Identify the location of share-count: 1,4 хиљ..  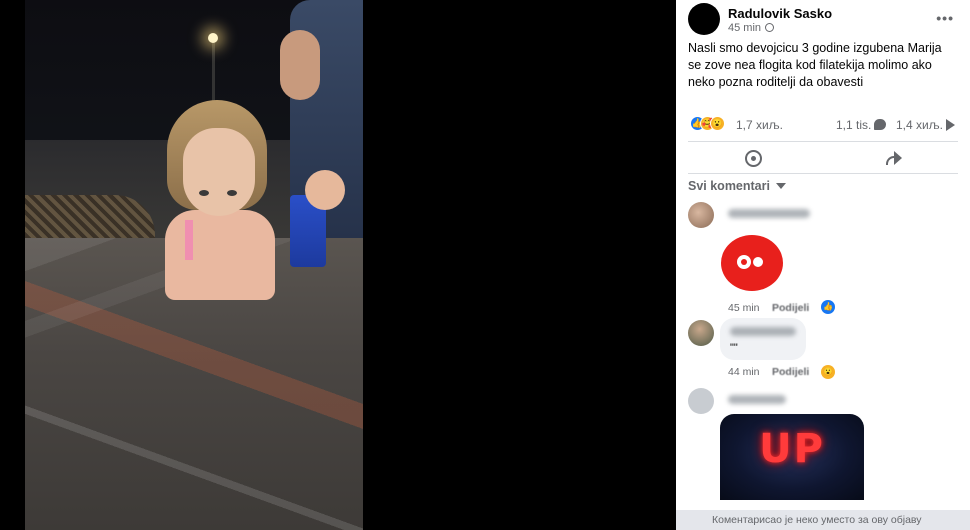
(925, 125).